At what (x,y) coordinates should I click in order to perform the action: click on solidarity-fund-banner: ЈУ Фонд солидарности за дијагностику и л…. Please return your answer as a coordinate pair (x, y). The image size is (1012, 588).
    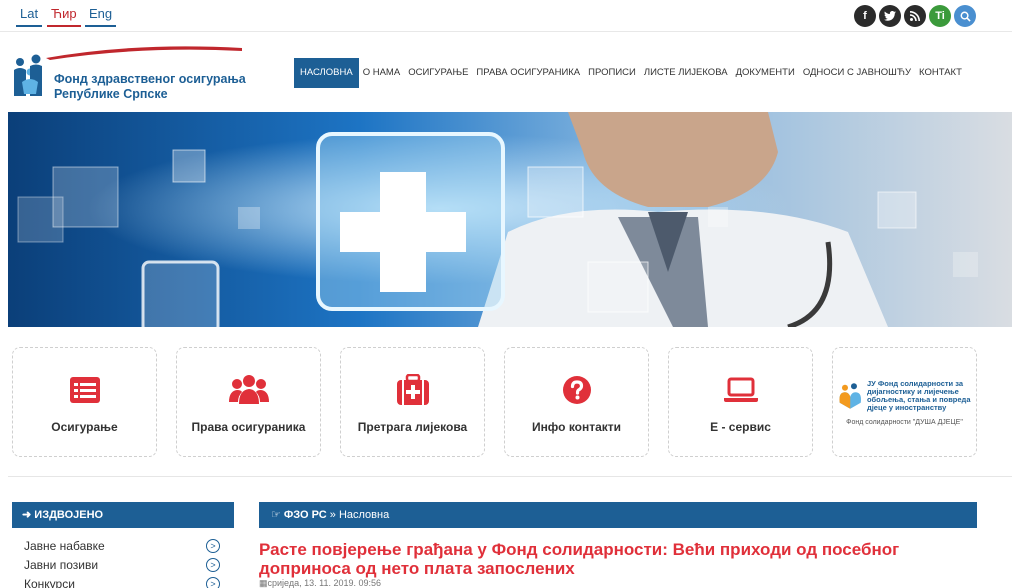
    Looking at the image, I should click on (904, 395).